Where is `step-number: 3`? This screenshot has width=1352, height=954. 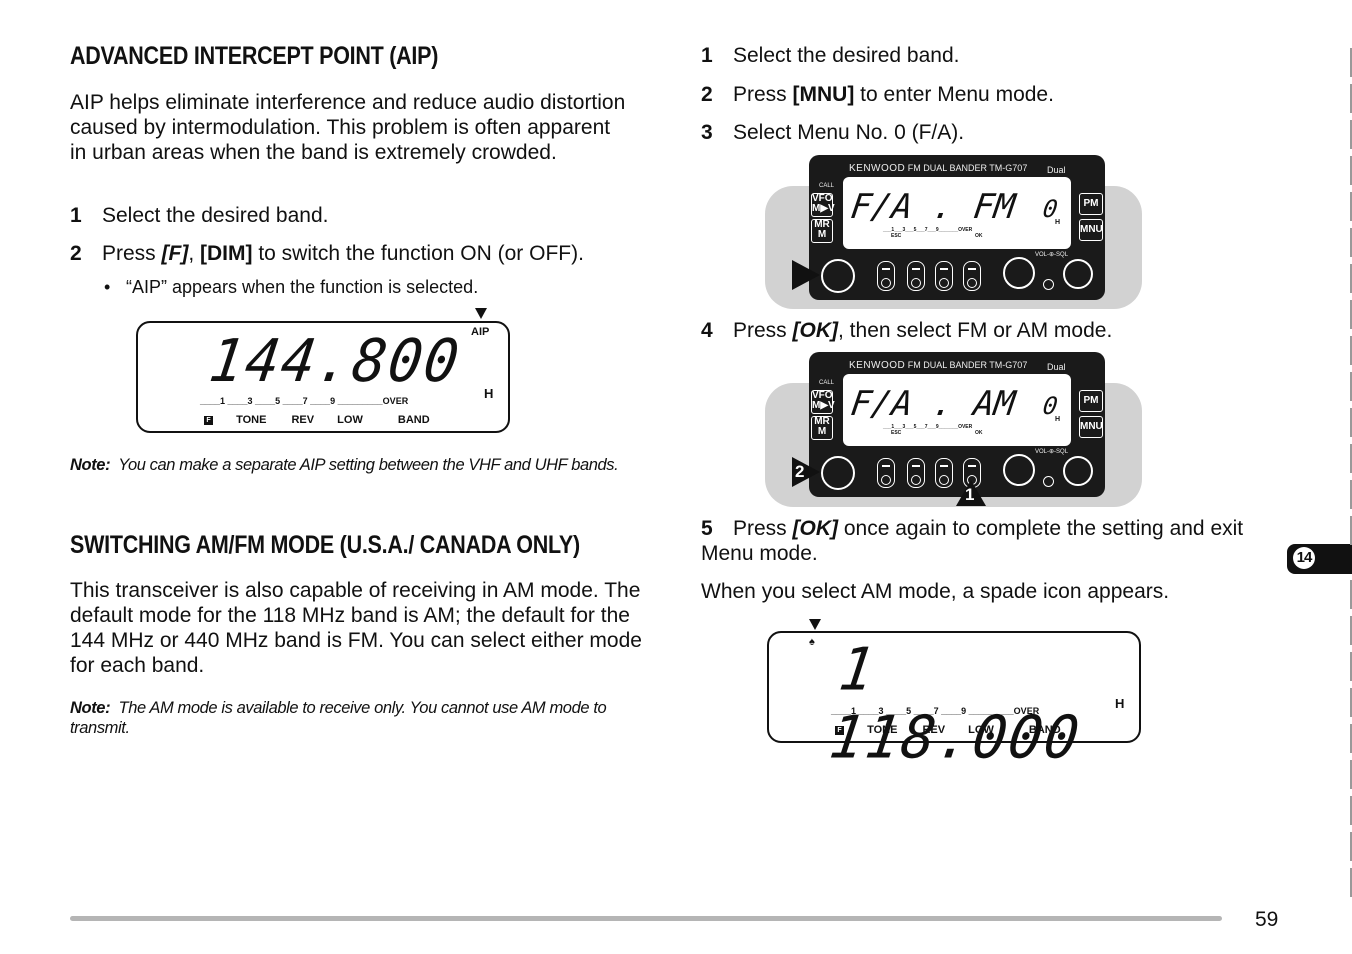 step-number: 3 is located at coordinates (707, 132).